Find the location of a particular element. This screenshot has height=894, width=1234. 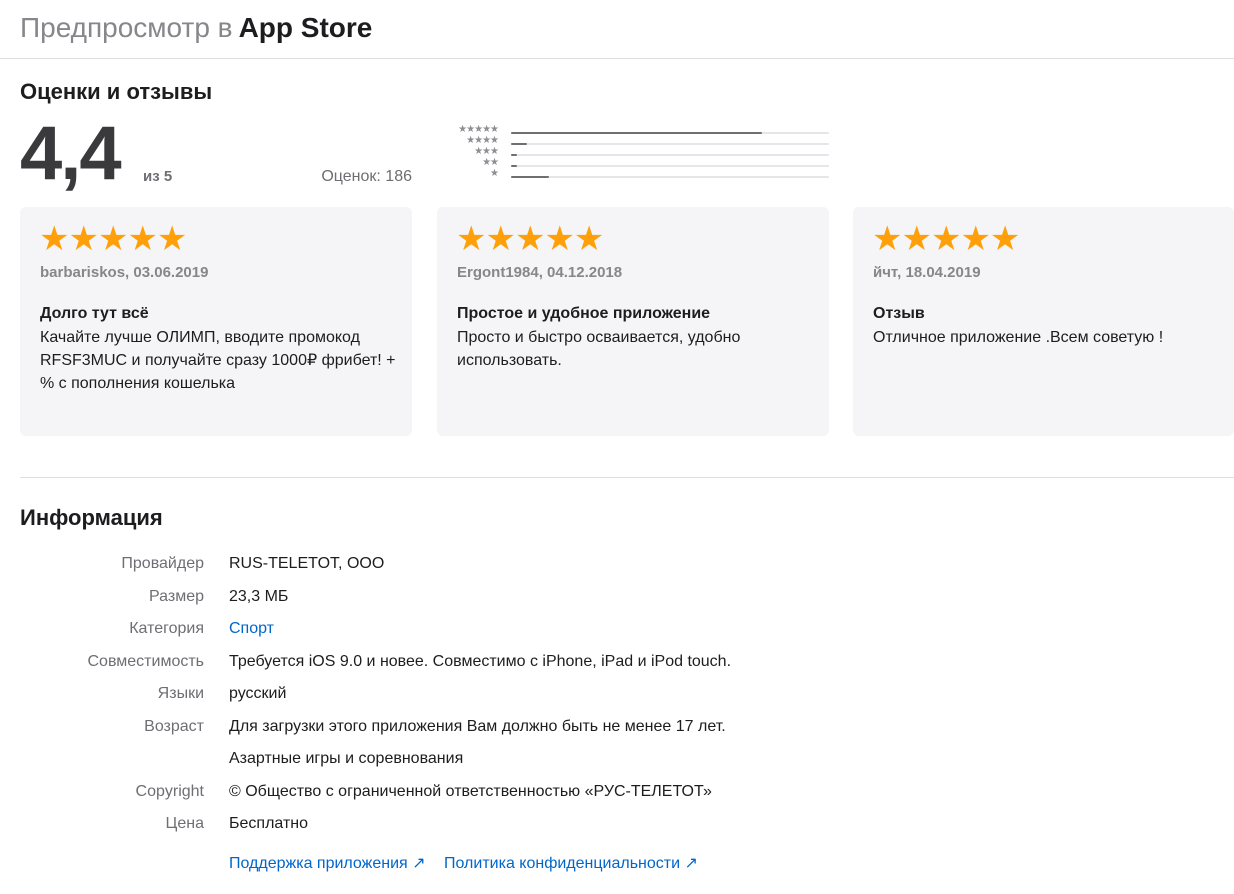

title-prefix: Предпросмотр в is located at coordinates (126, 27).